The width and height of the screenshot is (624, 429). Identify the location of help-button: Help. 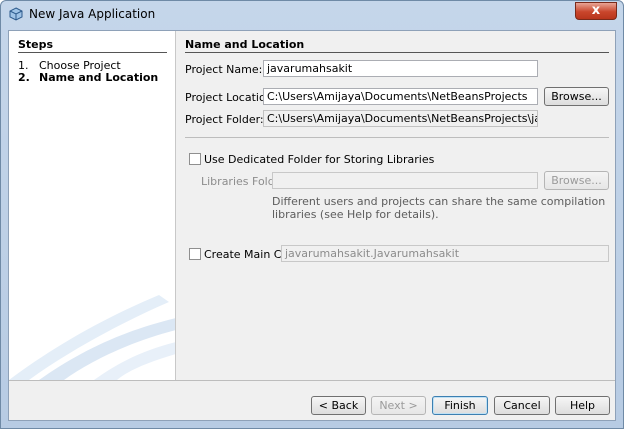
(582, 405).